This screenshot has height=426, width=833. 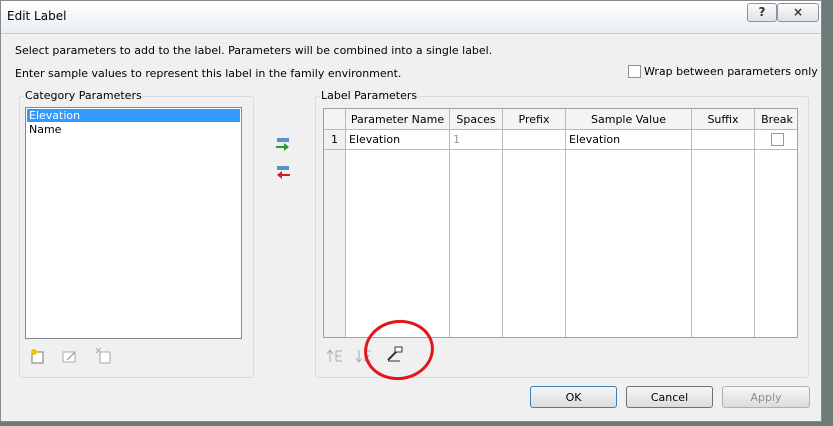 I want to click on move-up-icon, so click(x=335, y=356).